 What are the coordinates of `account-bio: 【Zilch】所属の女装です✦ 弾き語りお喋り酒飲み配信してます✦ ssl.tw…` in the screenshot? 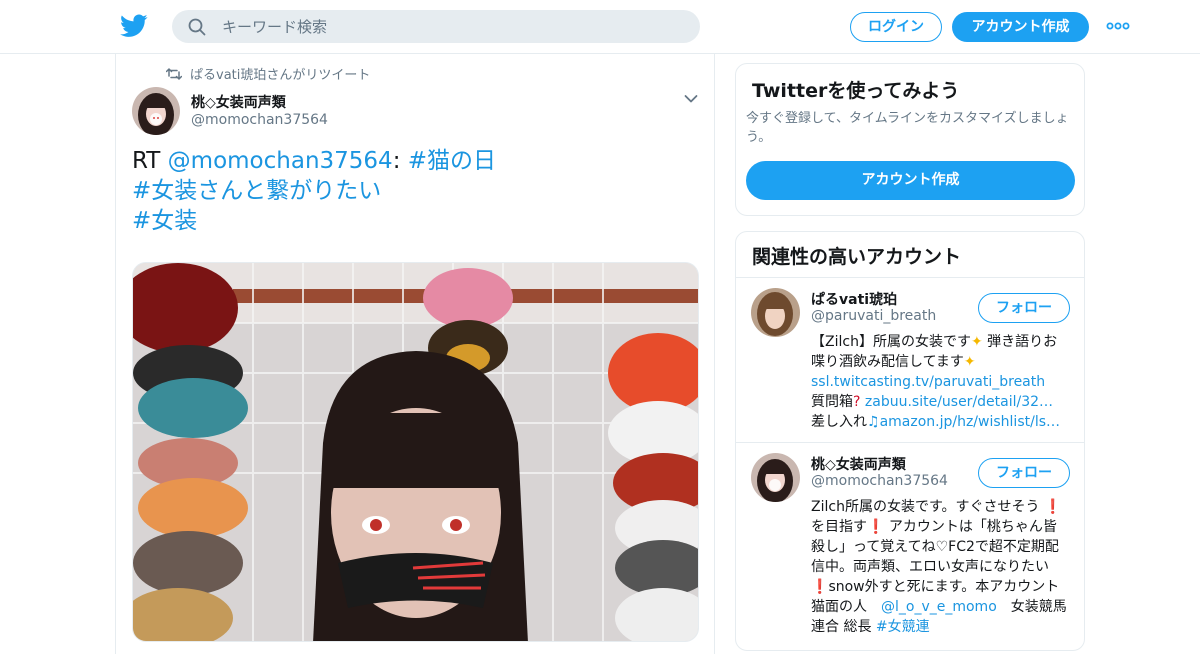 It's located at (939, 382).